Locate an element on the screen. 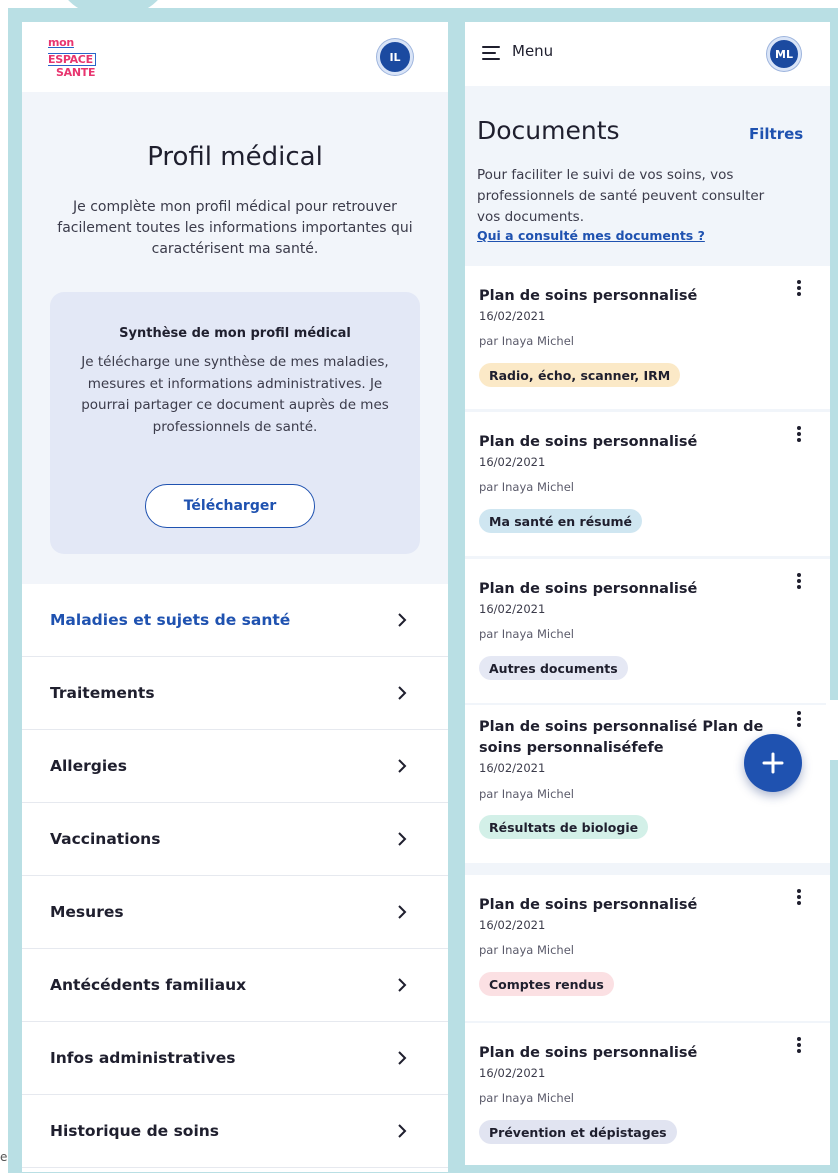 This screenshot has width=838, height=1174. menu-icon is located at coordinates (491, 53).